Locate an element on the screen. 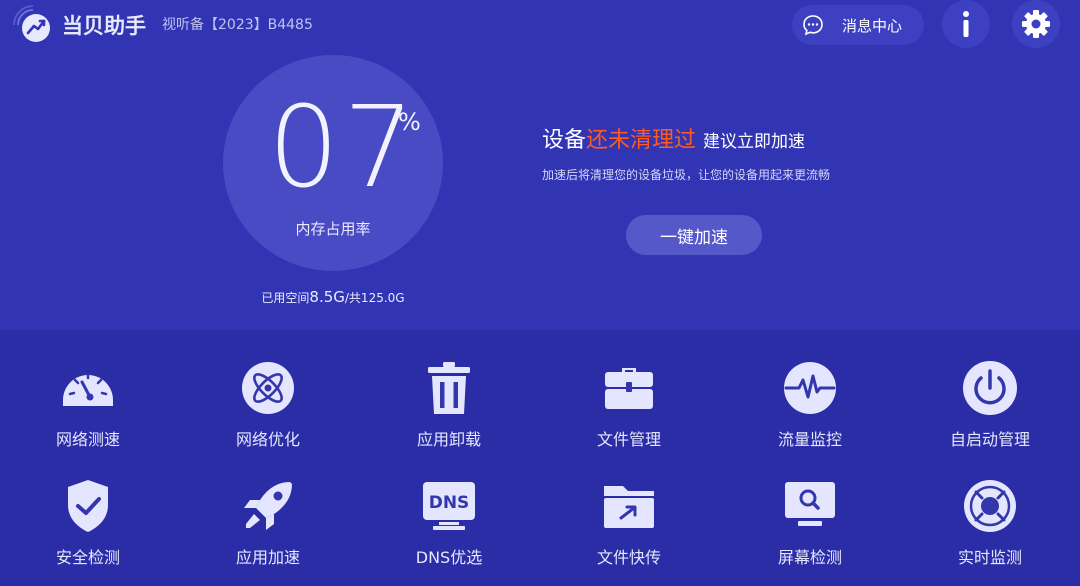 The height and width of the screenshot is (586, 1080). tool-label: 网络优化 is located at coordinates (267, 439).